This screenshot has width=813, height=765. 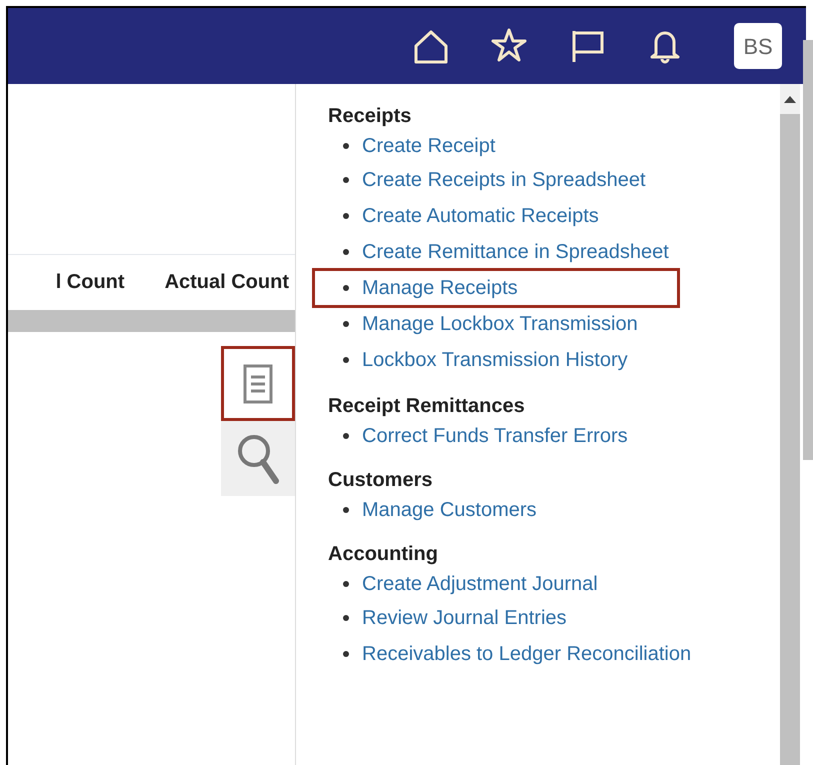 I want to click on section-heading: Receipts, so click(x=370, y=116).